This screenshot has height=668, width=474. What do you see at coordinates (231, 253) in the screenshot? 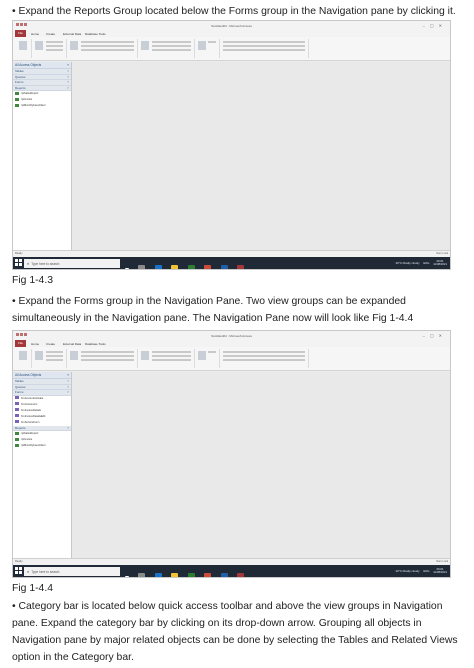
I see `status-bar: Ready Num Lock` at bounding box center [231, 253].